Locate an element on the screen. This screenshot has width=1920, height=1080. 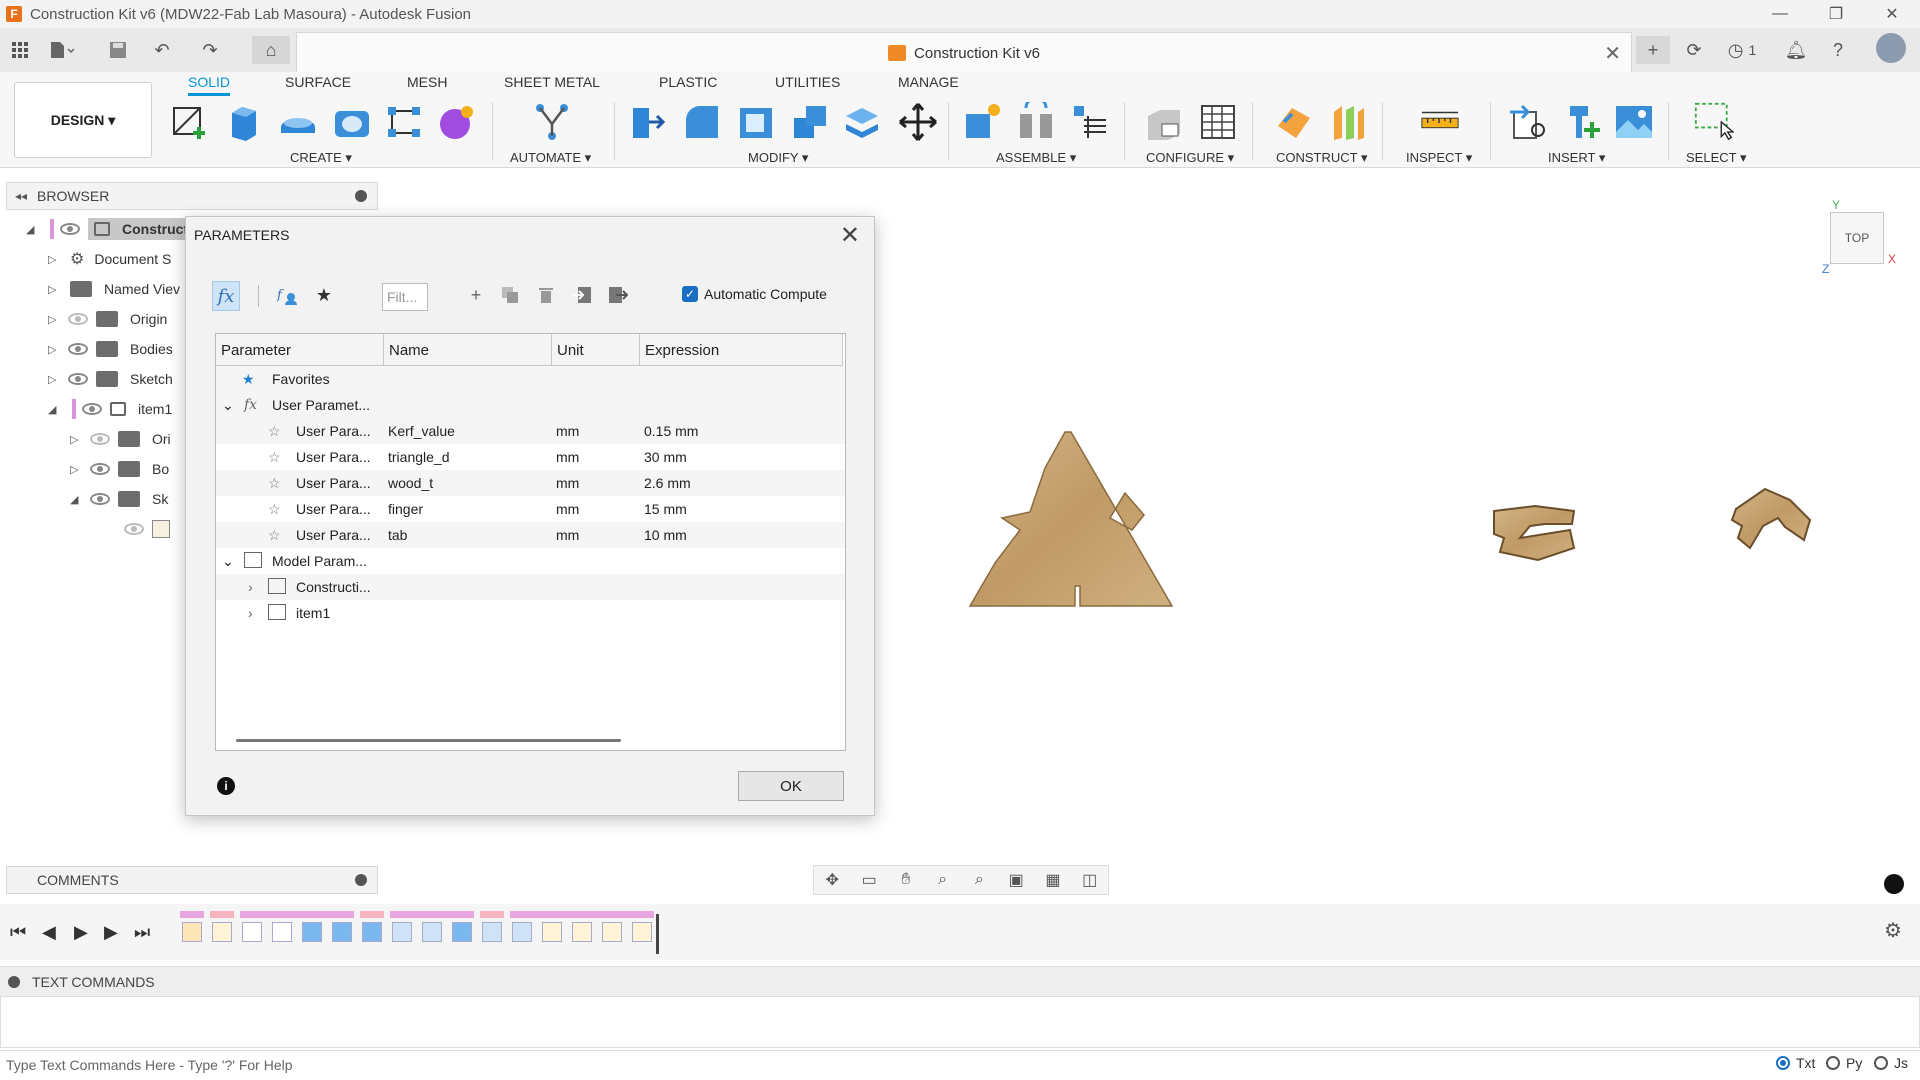
timeline-first-icon: ⏮︎ is located at coordinates (18, 932).